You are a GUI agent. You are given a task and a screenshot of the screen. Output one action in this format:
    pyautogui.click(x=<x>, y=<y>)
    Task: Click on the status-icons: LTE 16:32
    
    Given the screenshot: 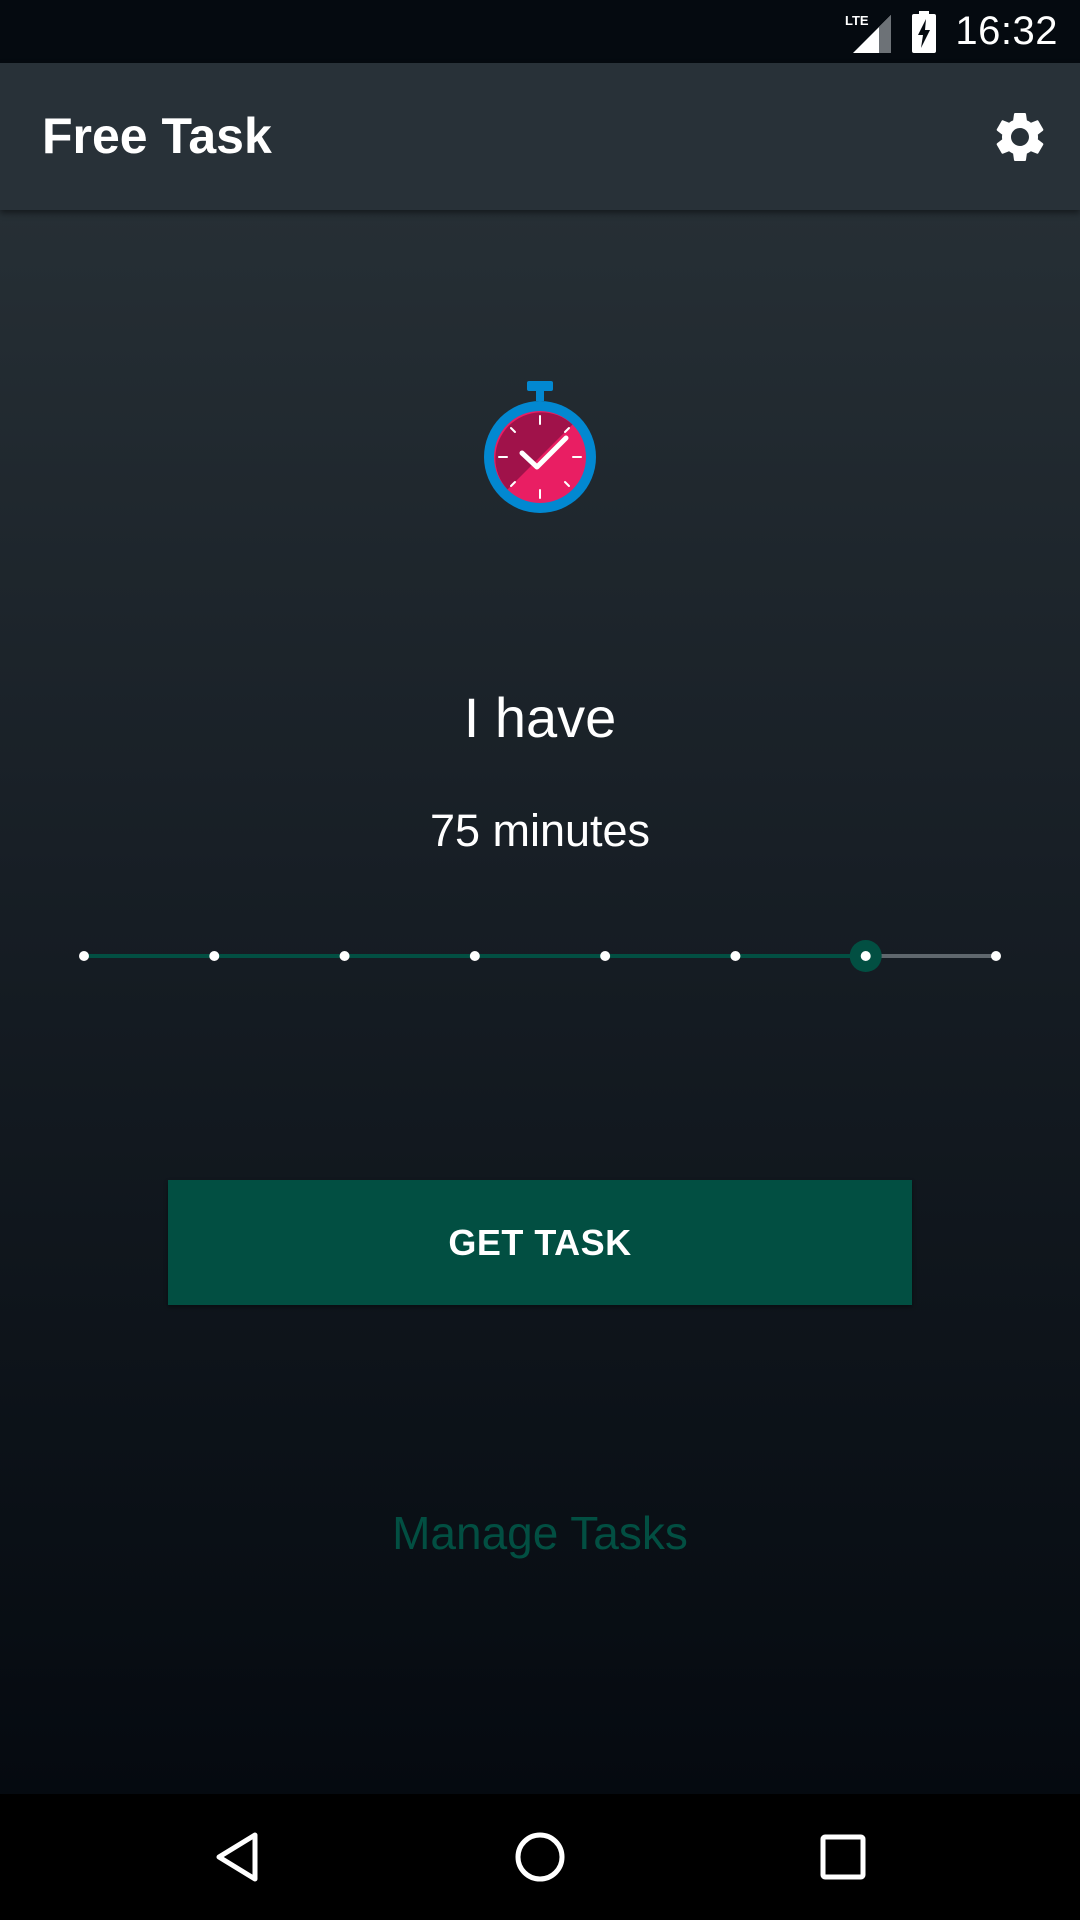 What is the action you would take?
    pyautogui.click(x=950, y=31)
    